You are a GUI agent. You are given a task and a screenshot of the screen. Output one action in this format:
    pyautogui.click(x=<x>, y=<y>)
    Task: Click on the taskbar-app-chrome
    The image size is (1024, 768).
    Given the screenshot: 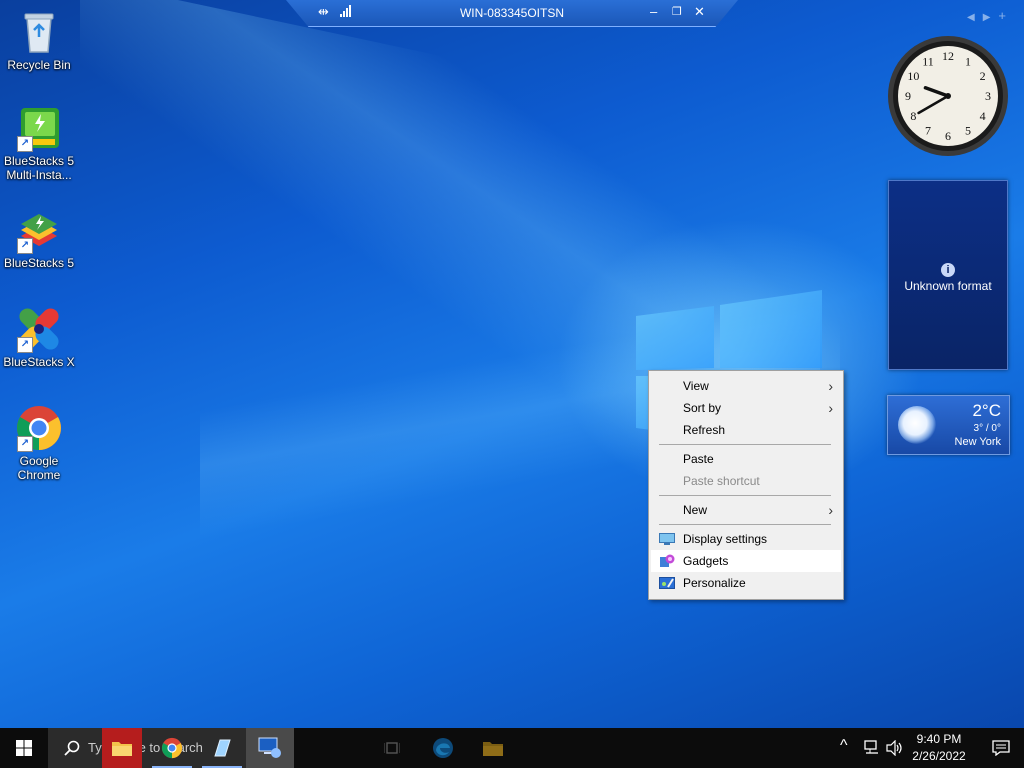 What is the action you would take?
    pyautogui.click(x=172, y=748)
    